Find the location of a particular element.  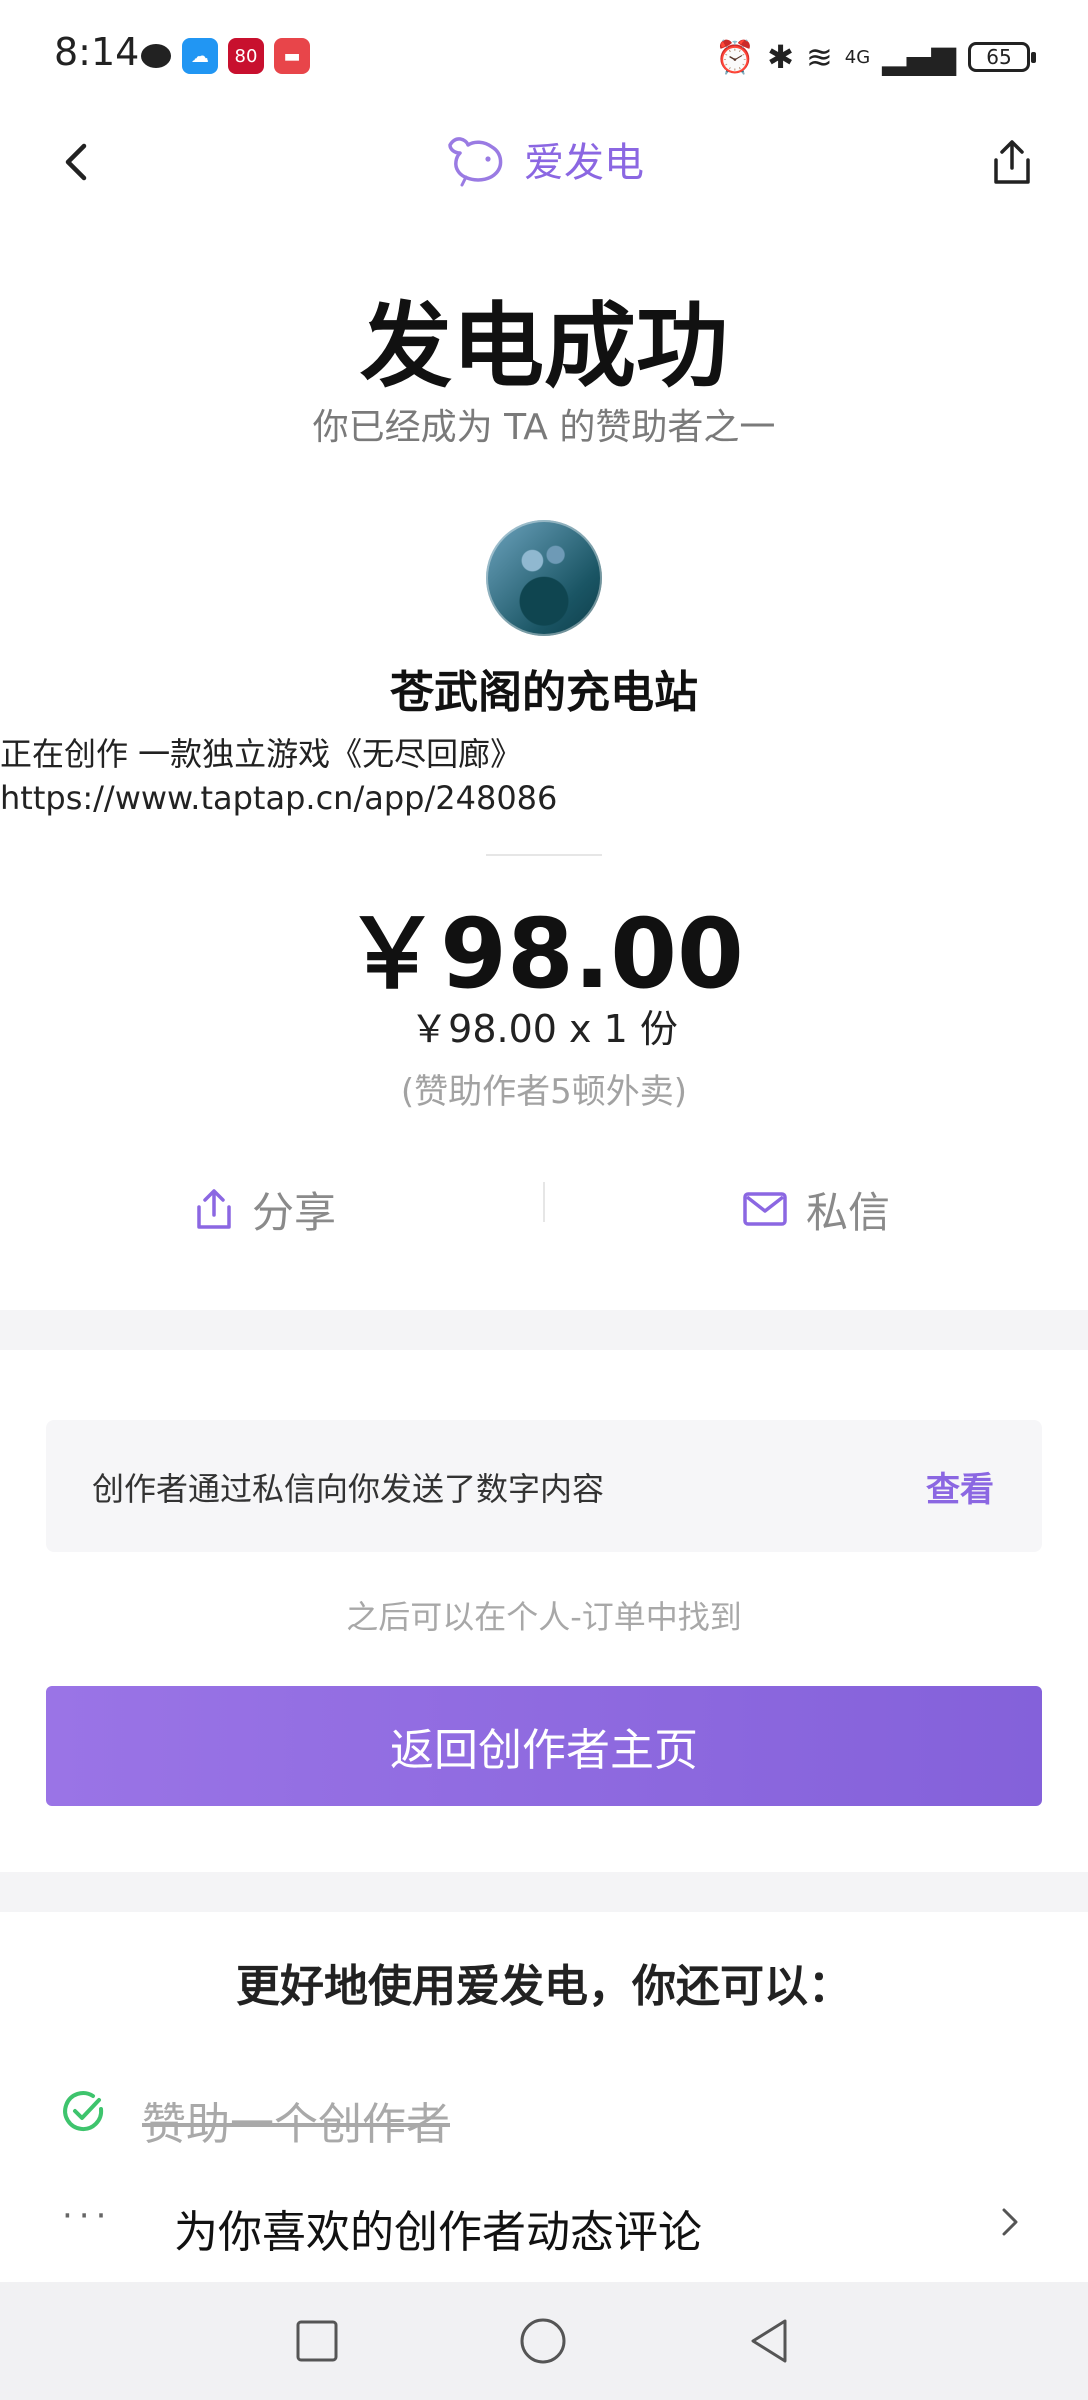

network-type-label: 4G is located at coordinates (857, 57).